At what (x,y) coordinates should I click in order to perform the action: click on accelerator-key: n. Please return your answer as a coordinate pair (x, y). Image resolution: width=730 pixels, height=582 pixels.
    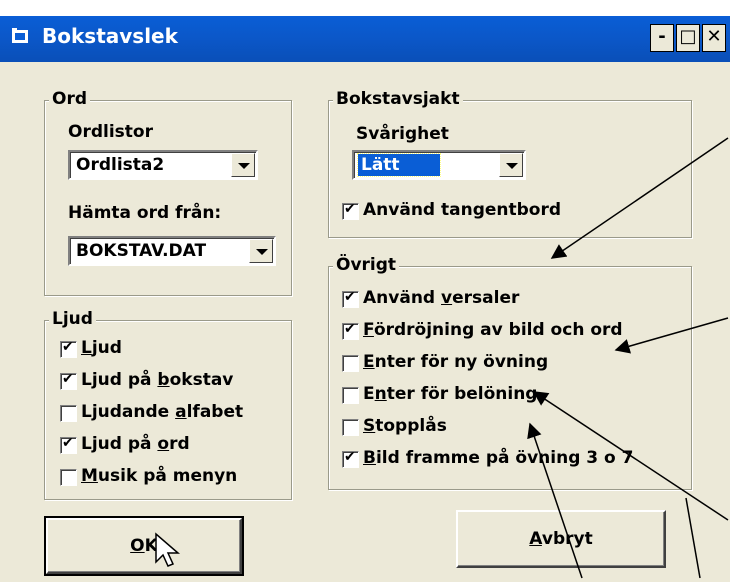
    Looking at the image, I should click on (380, 394).